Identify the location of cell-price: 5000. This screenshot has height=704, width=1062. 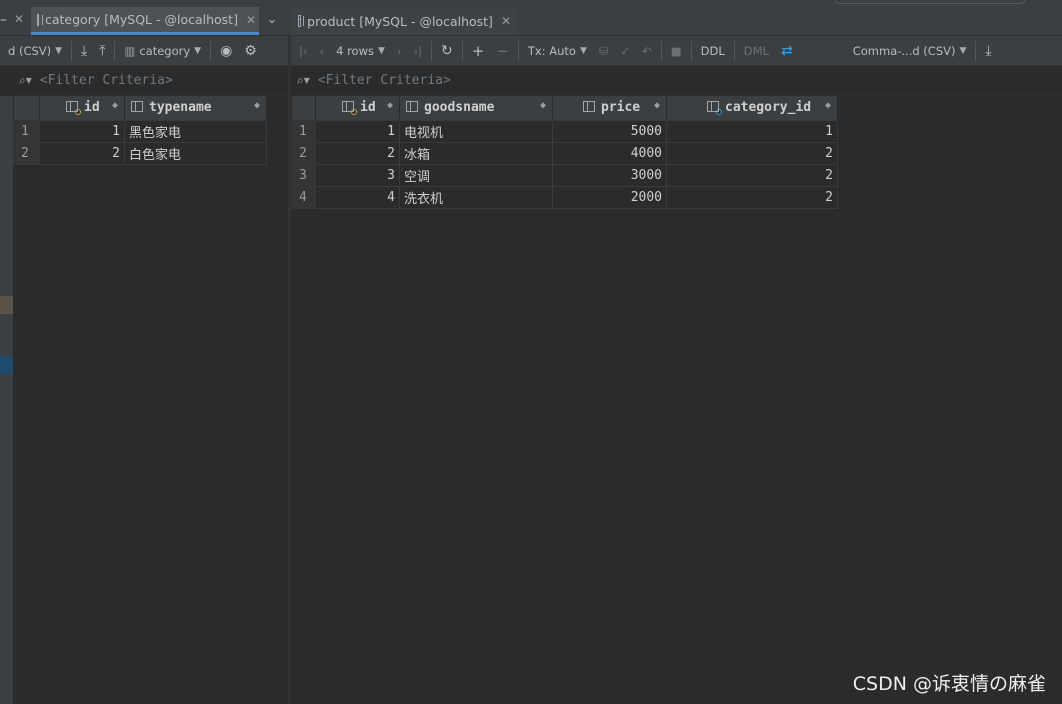
(609, 131).